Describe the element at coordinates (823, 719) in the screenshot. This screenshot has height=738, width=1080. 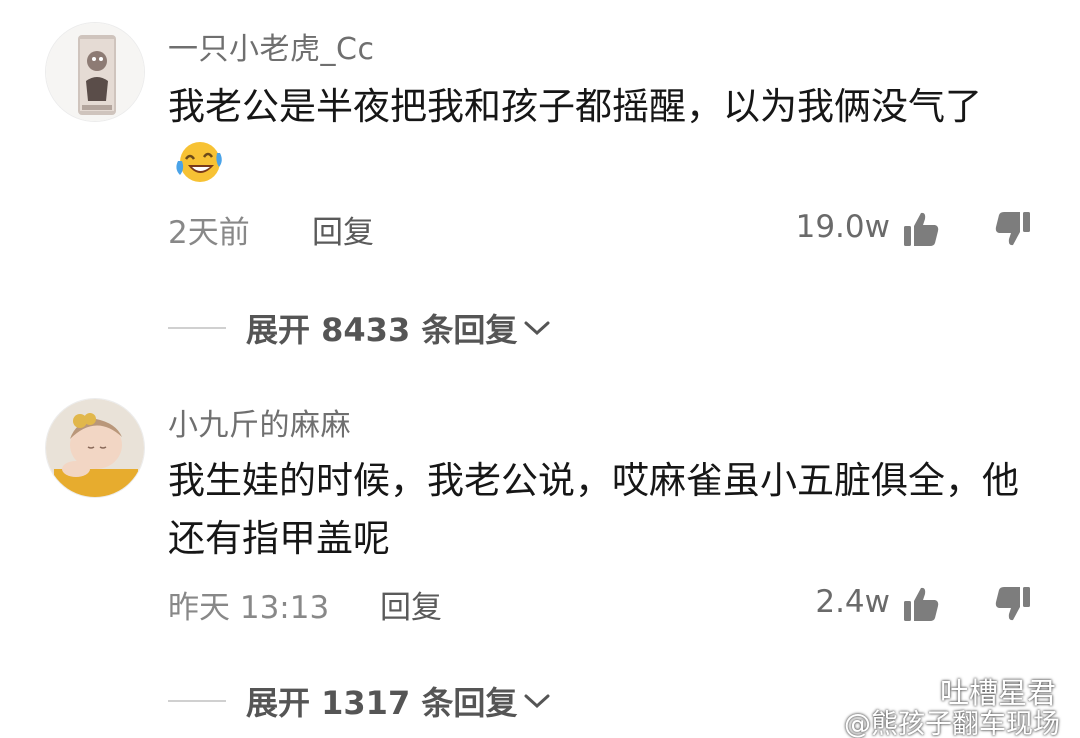
I see `weibo-icon` at that location.